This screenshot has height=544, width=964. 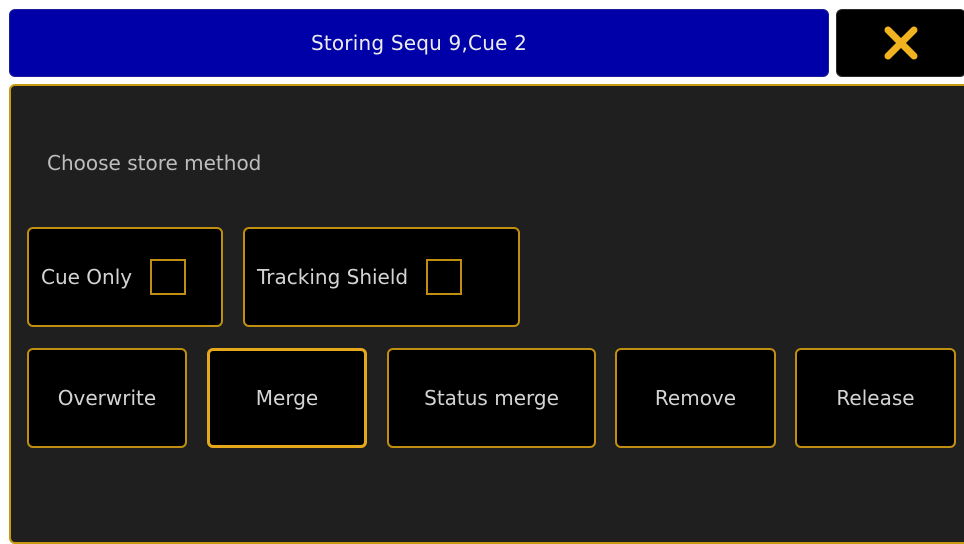 I want to click on merge-label: Merge, so click(x=287, y=398).